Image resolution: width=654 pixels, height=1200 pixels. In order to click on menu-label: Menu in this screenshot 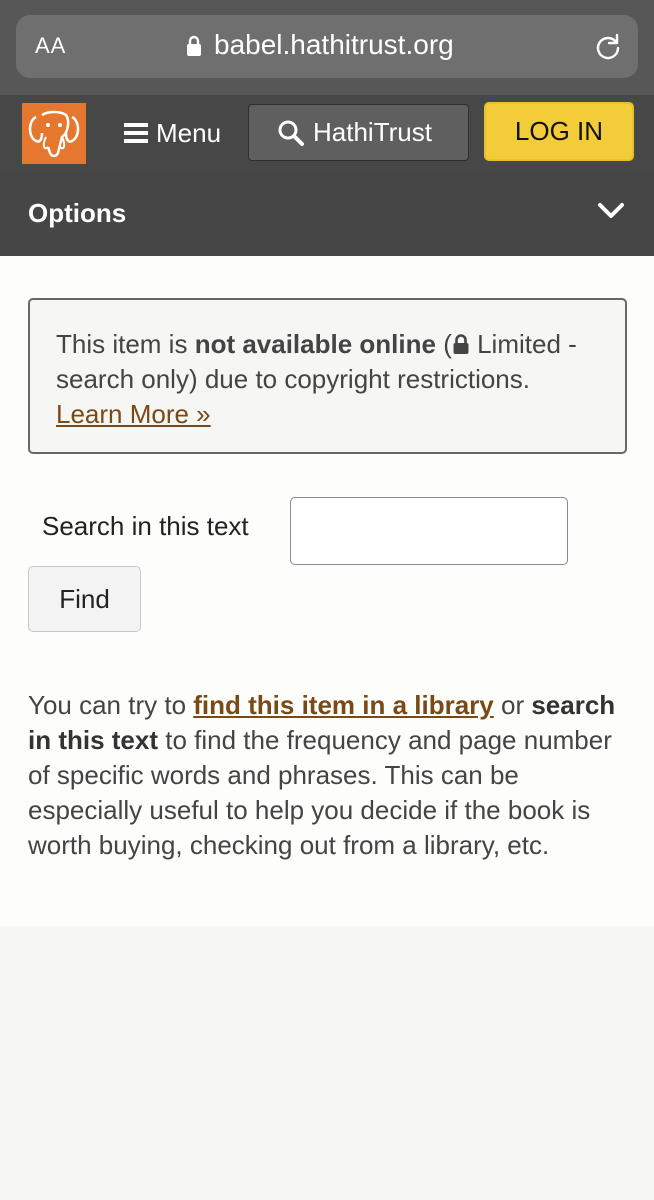, I will do `click(189, 132)`.